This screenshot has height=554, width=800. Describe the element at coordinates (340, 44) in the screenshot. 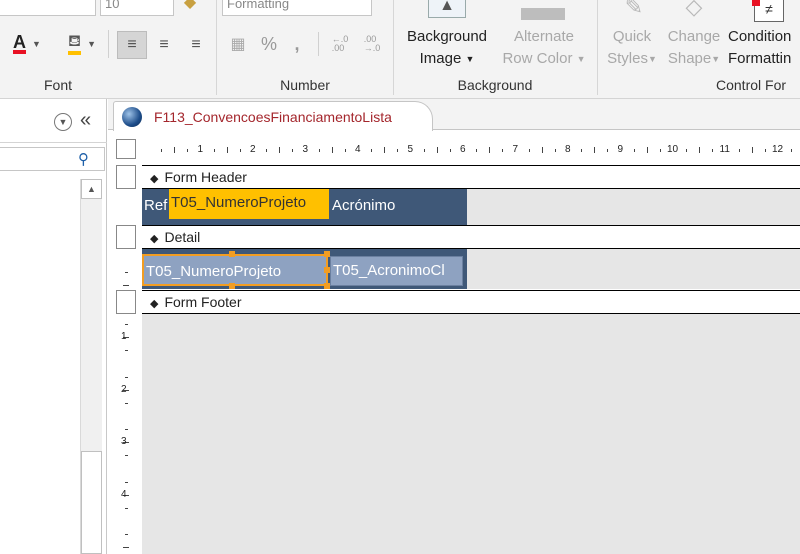

I see `increase-decimals-button: ←.0 .00` at that location.